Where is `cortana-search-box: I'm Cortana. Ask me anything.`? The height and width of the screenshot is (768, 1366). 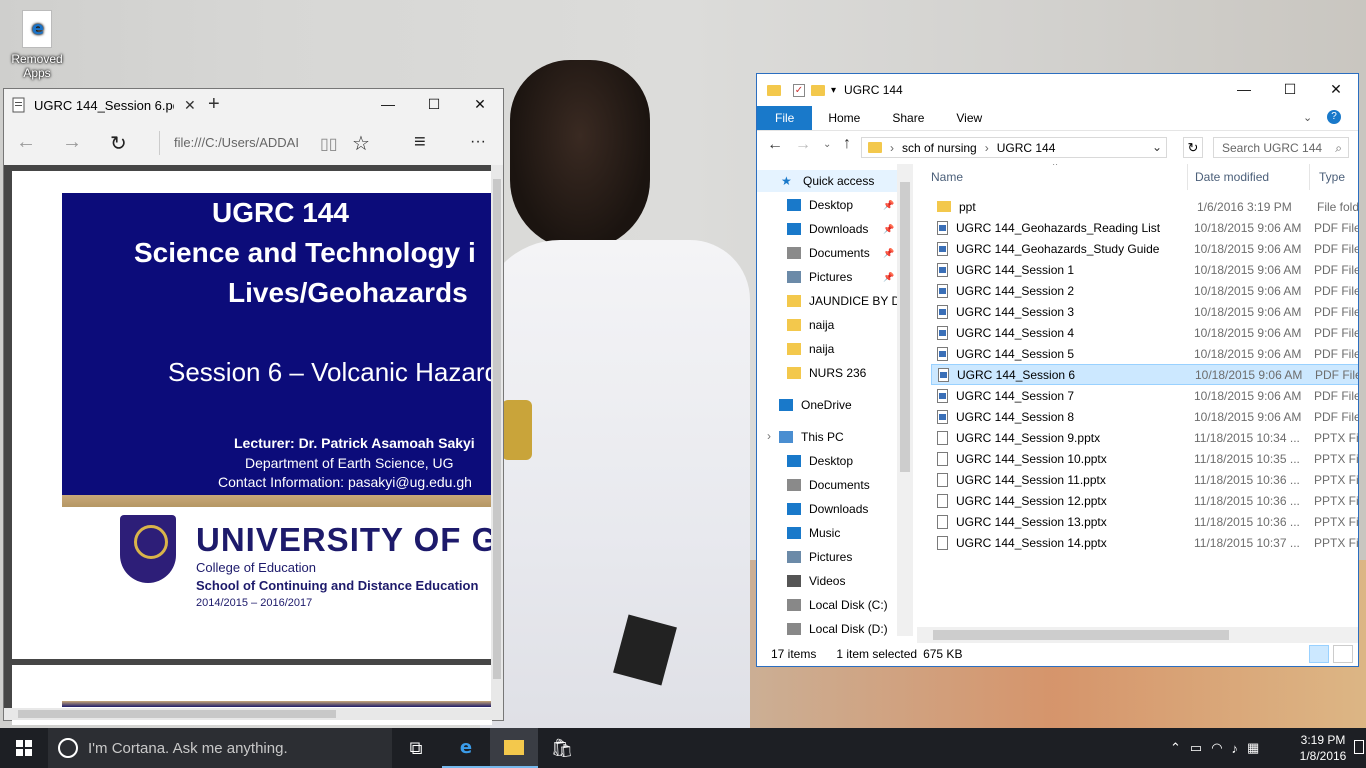
cortana-search-box: I'm Cortana. Ask me anything. is located at coordinates (220, 748).